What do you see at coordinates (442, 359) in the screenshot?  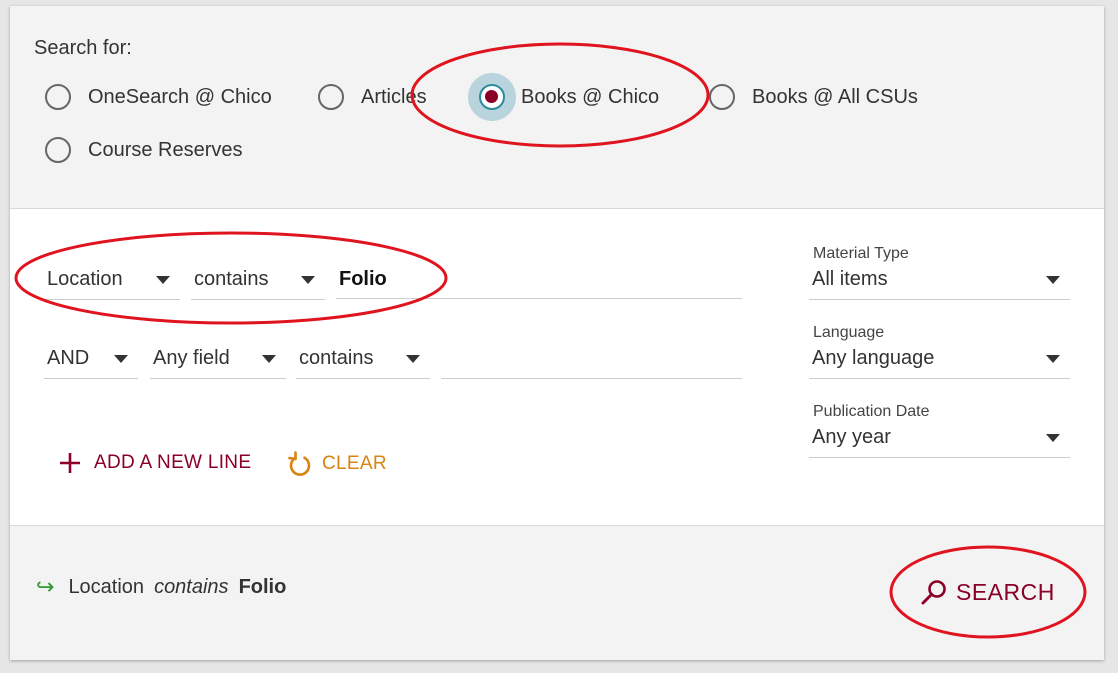 I see `input-value` at bounding box center [442, 359].